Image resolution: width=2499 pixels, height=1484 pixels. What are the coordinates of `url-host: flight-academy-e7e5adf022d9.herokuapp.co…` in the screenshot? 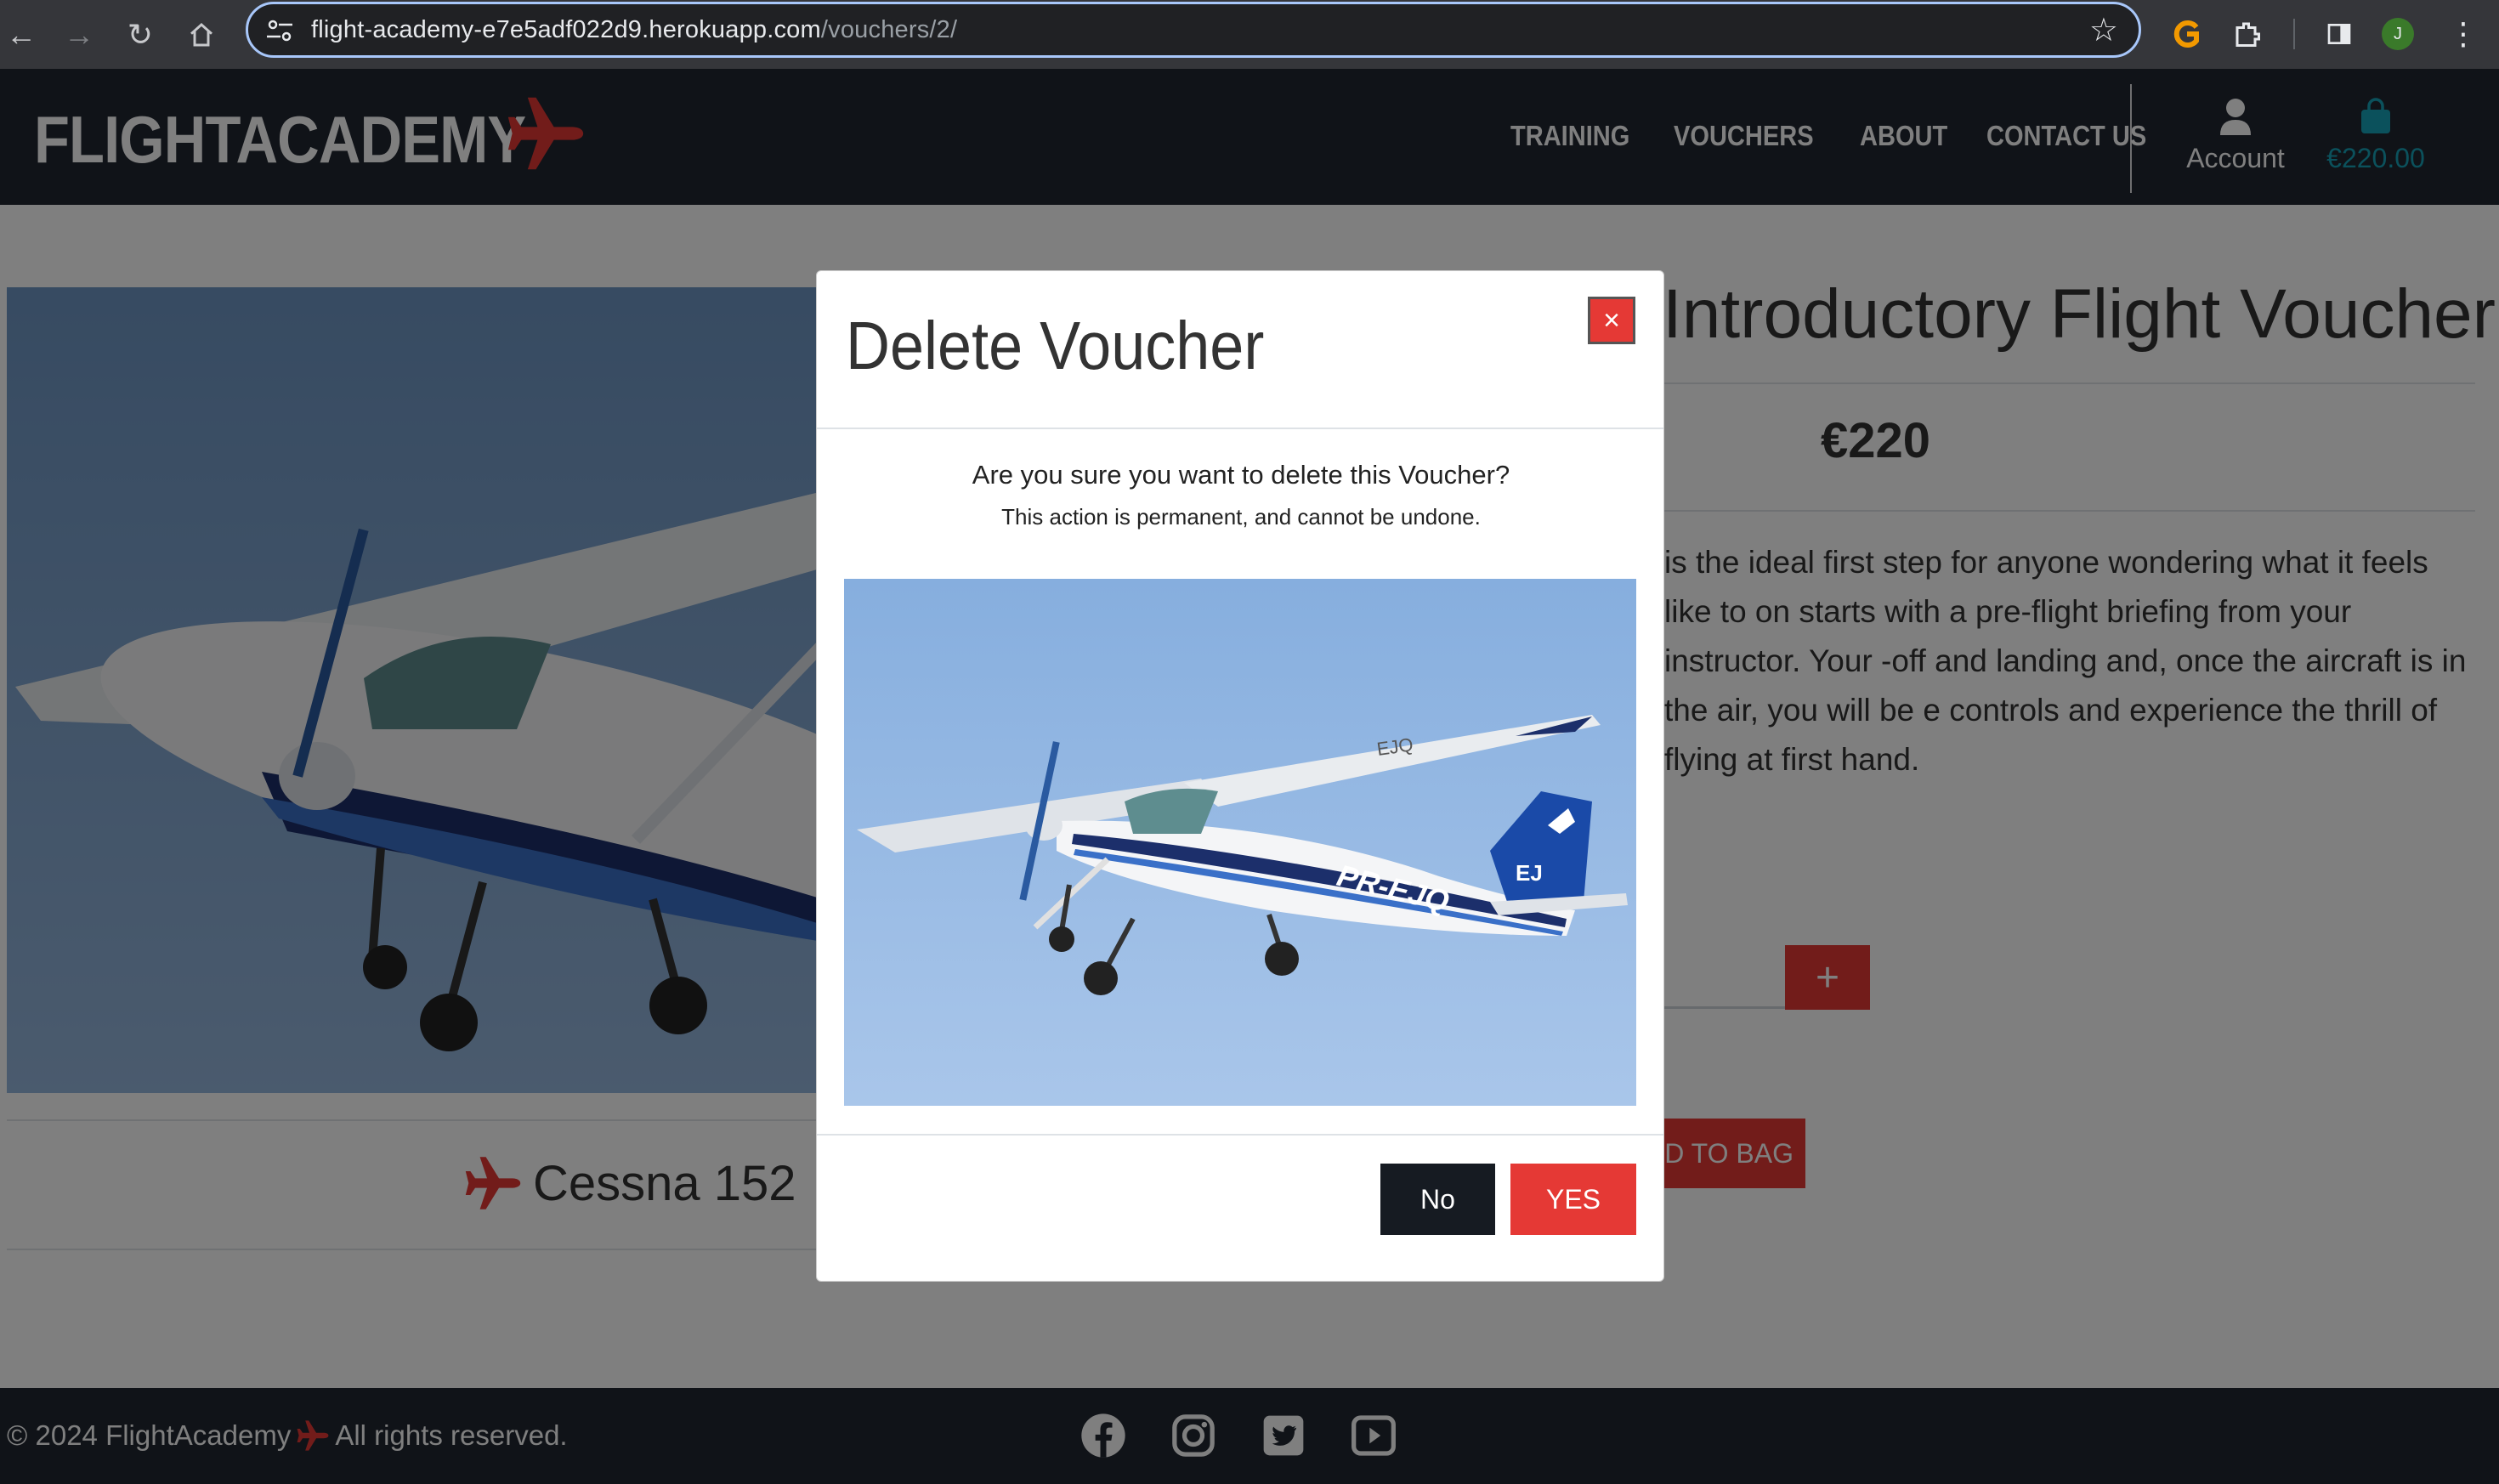 It's located at (566, 29).